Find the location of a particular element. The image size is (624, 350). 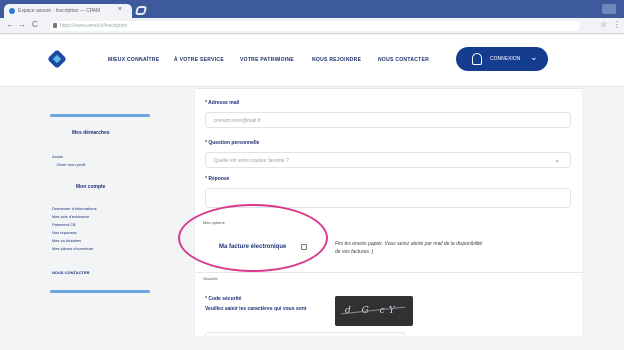

sidebar-item-gerer-profil: · Gérer mon profil is located at coordinates (69, 164).